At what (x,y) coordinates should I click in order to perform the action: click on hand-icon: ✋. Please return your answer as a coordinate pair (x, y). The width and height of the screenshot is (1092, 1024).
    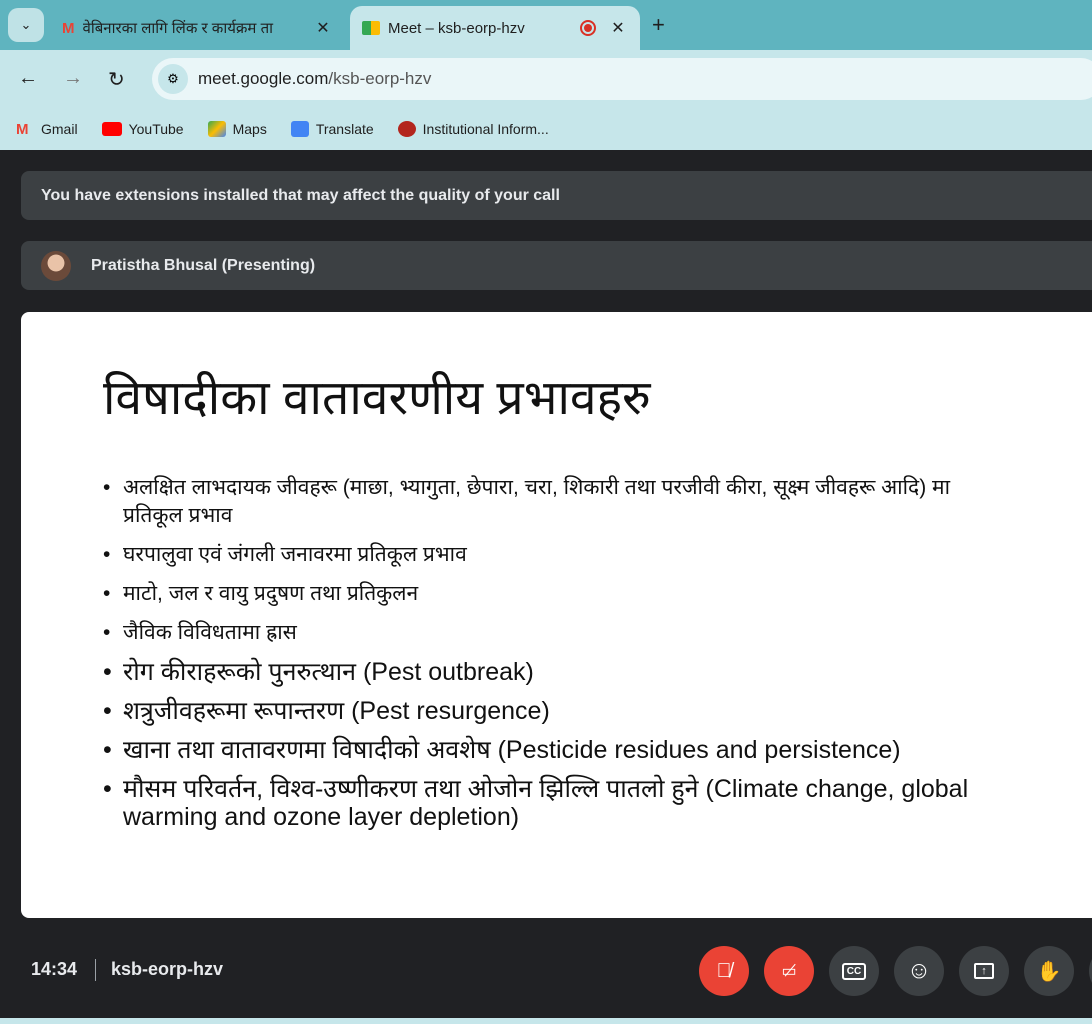
    Looking at the image, I should click on (1049, 971).